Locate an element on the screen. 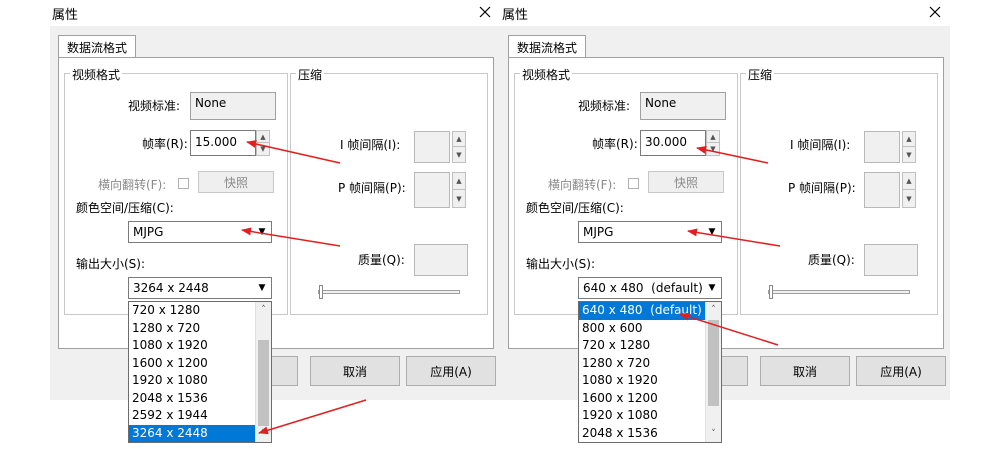  list-item: 2592 x 1944 is located at coordinates (192, 416).